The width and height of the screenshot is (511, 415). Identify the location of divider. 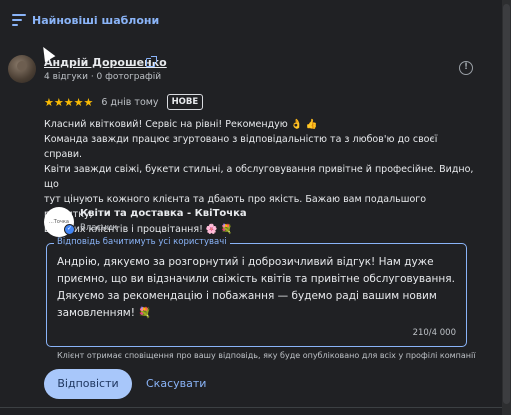
(251, 407).